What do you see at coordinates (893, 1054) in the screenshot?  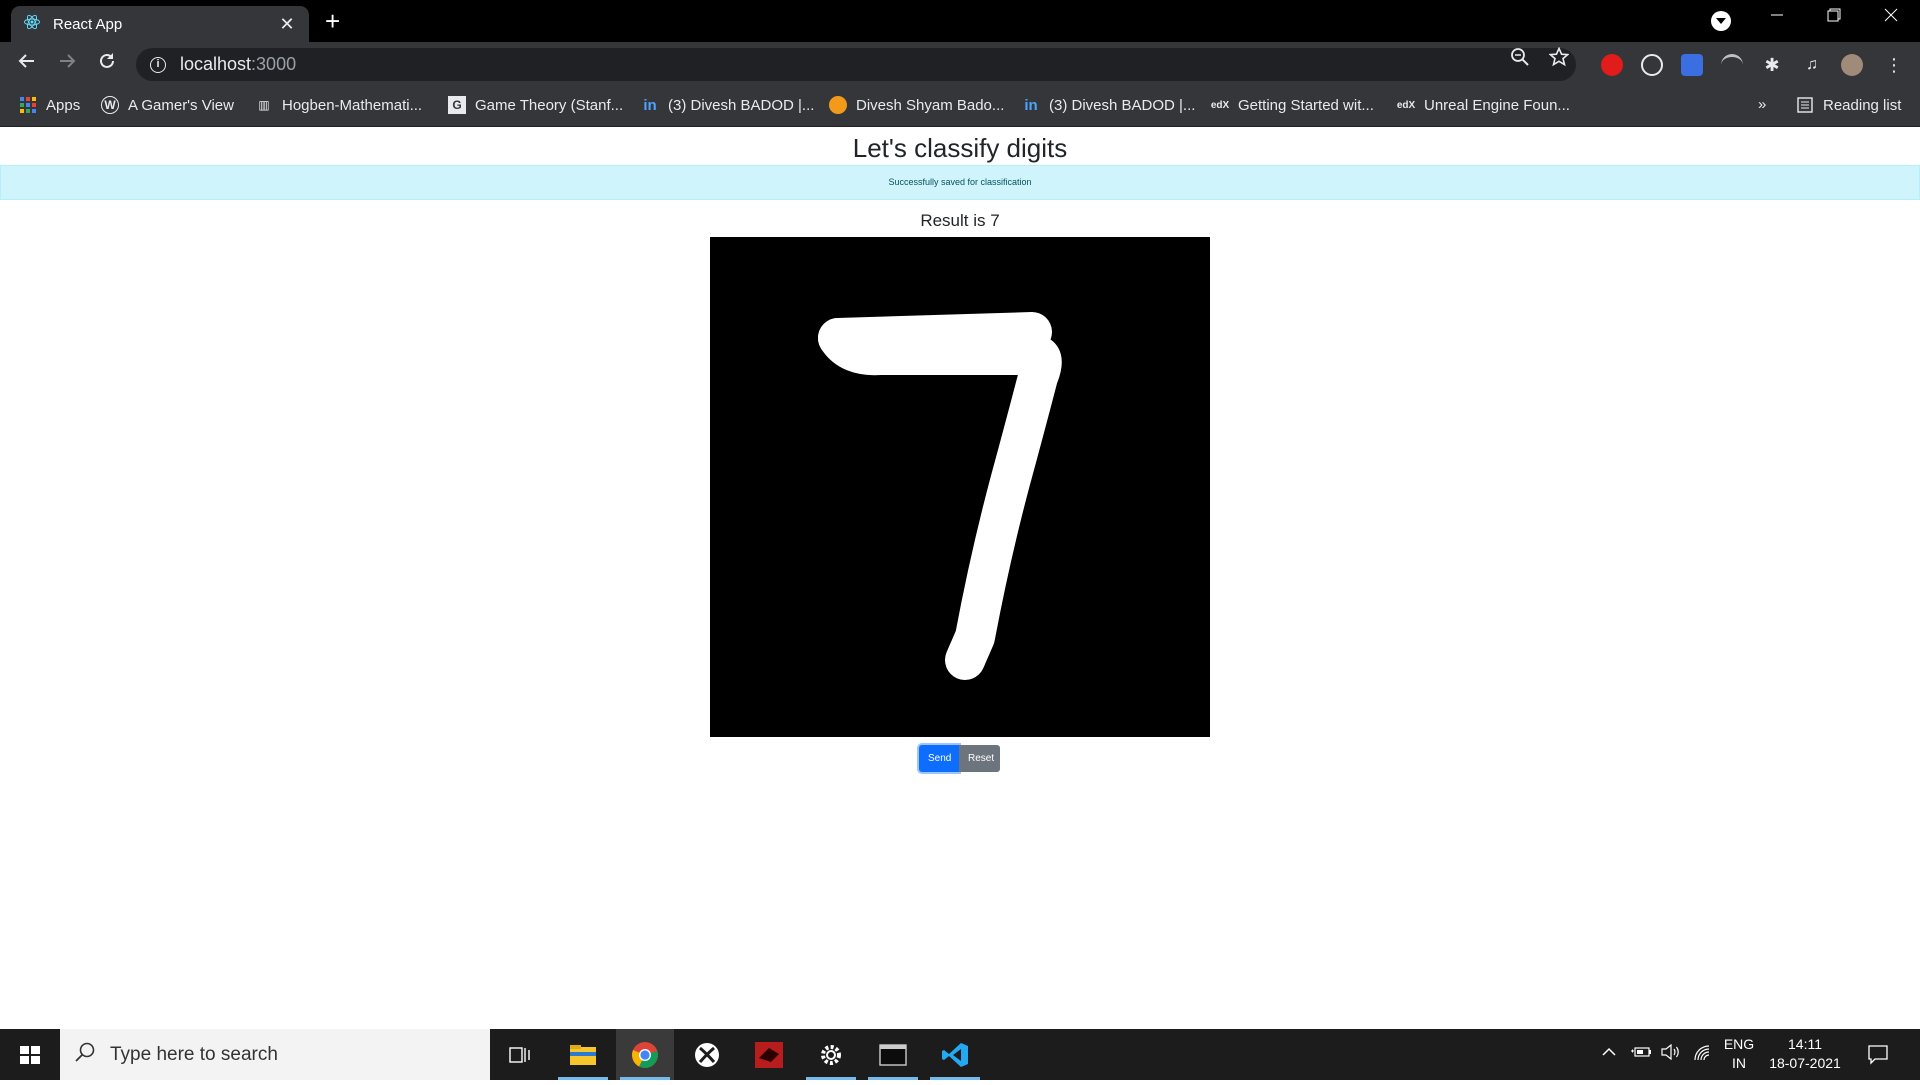 I see `terminal-icon` at bounding box center [893, 1054].